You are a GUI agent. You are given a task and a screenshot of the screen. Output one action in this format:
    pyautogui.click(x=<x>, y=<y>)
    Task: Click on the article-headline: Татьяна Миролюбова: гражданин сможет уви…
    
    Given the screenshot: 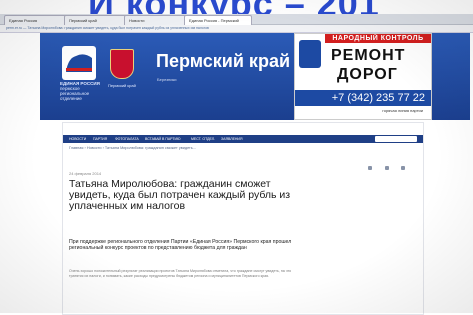 What is the action you would take?
    pyautogui.click(x=180, y=195)
    